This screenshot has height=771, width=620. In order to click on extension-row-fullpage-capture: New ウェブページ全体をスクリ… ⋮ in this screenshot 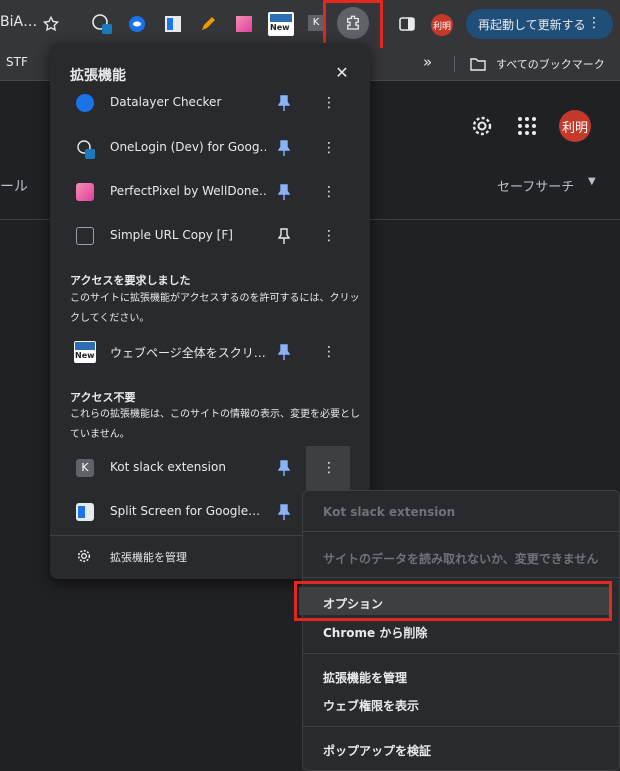, I will do `click(210, 352)`.